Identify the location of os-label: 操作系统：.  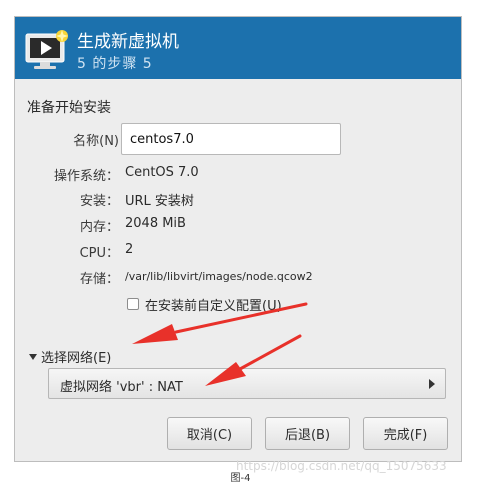
(86, 176).